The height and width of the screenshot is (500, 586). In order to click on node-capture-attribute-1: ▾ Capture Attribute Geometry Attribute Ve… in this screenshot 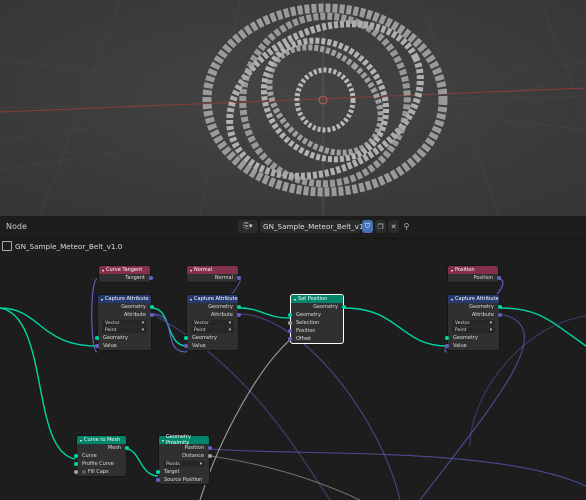, I will do `click(124, 322)`.